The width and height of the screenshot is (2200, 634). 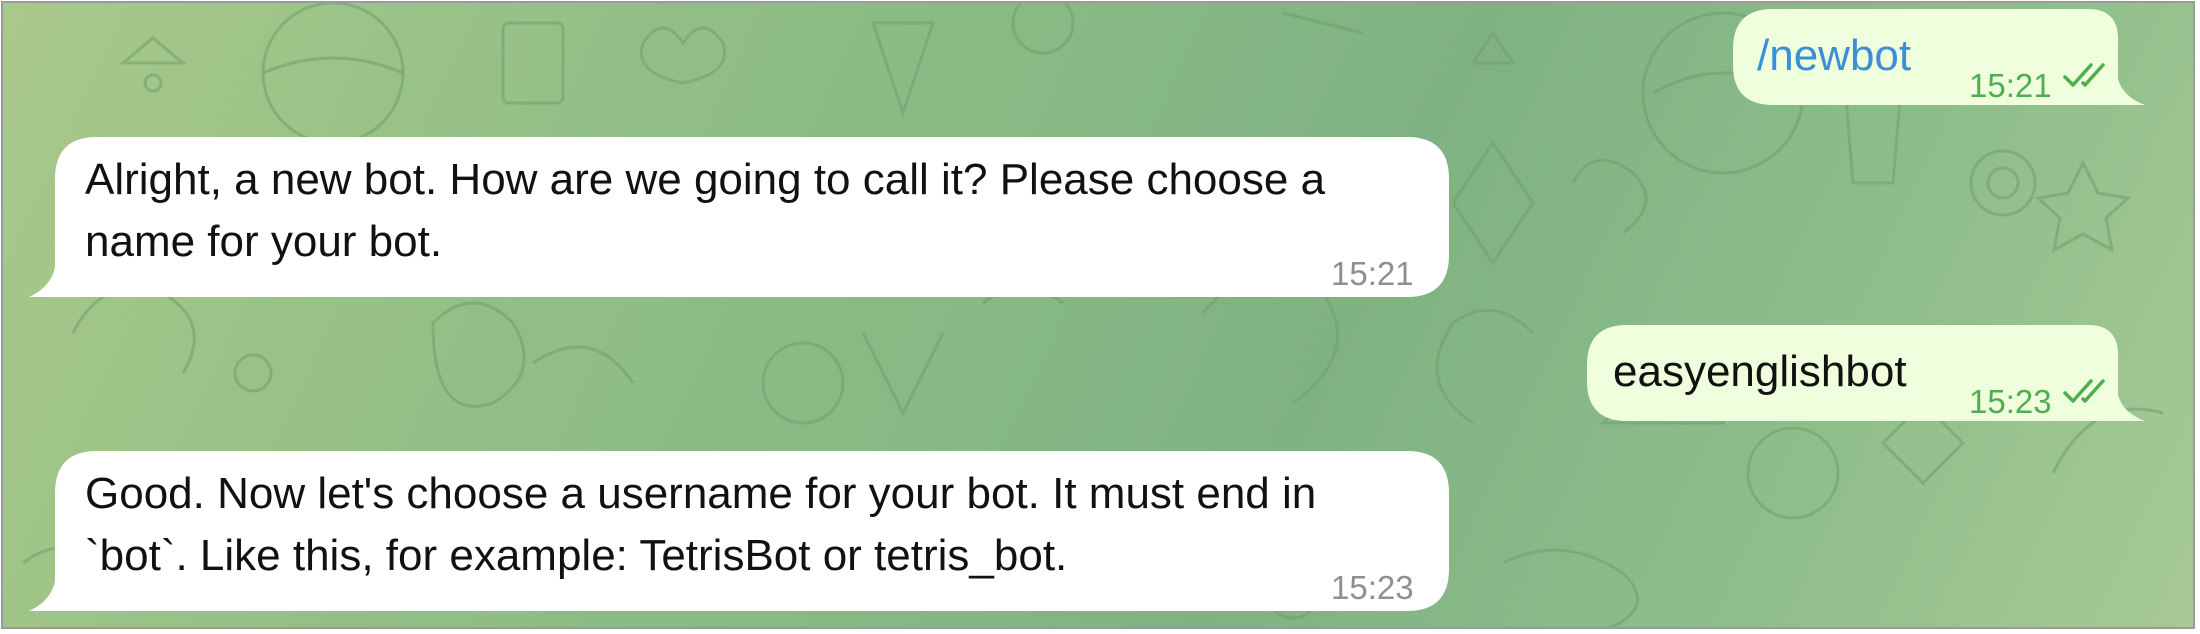 I want to click on message-text: easyenglishbot, so click(x=1760, y=371).